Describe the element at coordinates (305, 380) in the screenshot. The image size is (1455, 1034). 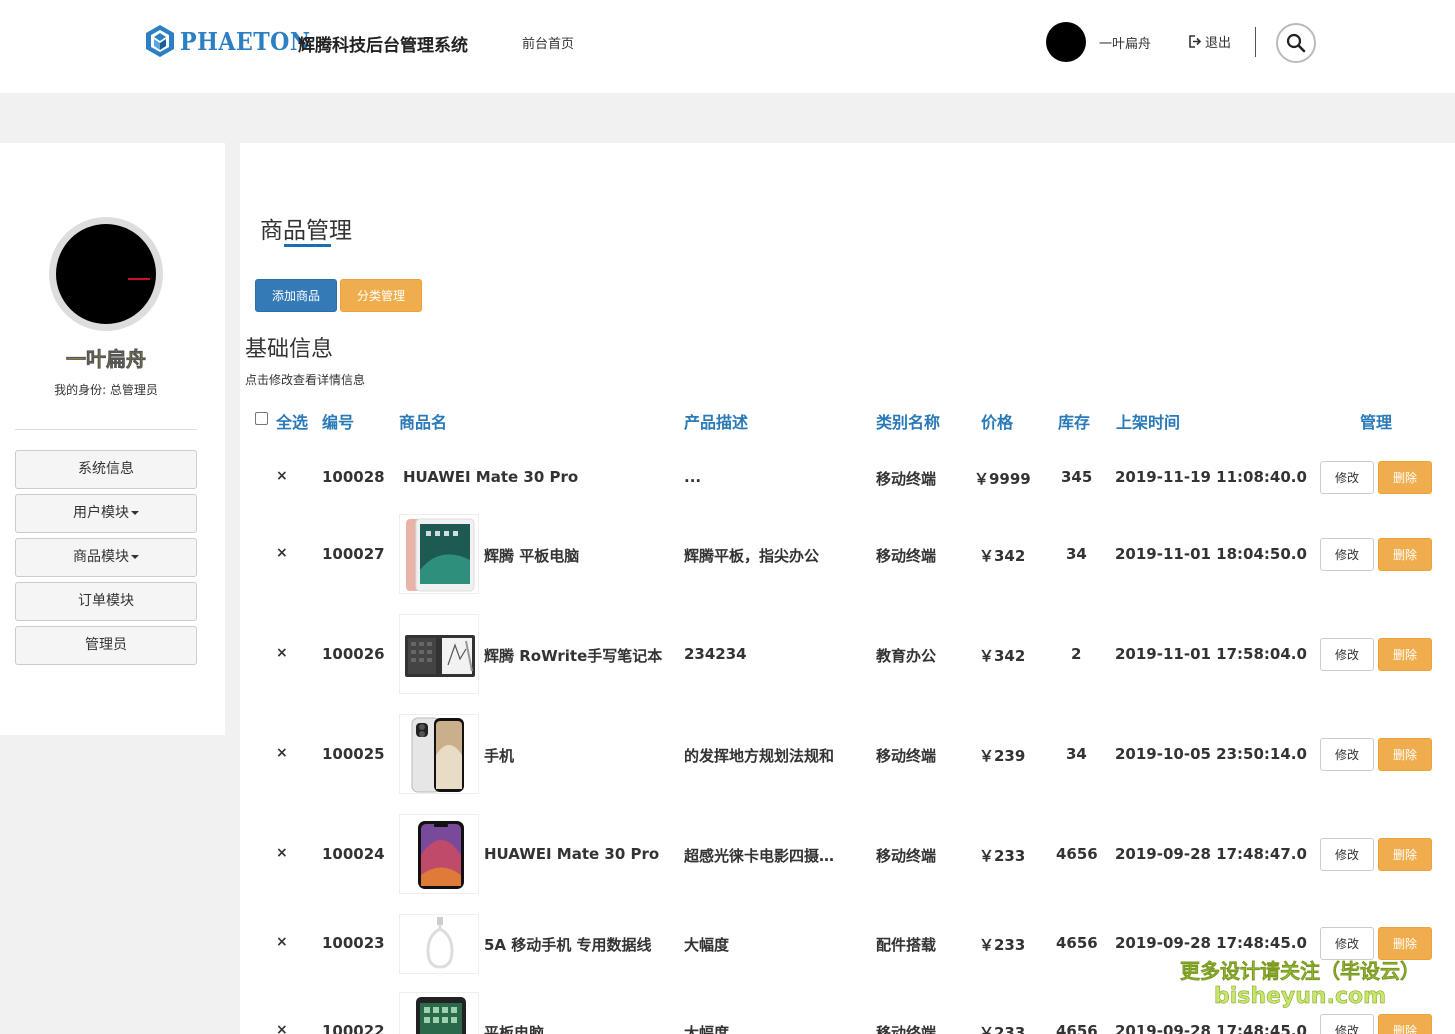
I see `section-subtitle: 点击修改查看详情信息` at that location.